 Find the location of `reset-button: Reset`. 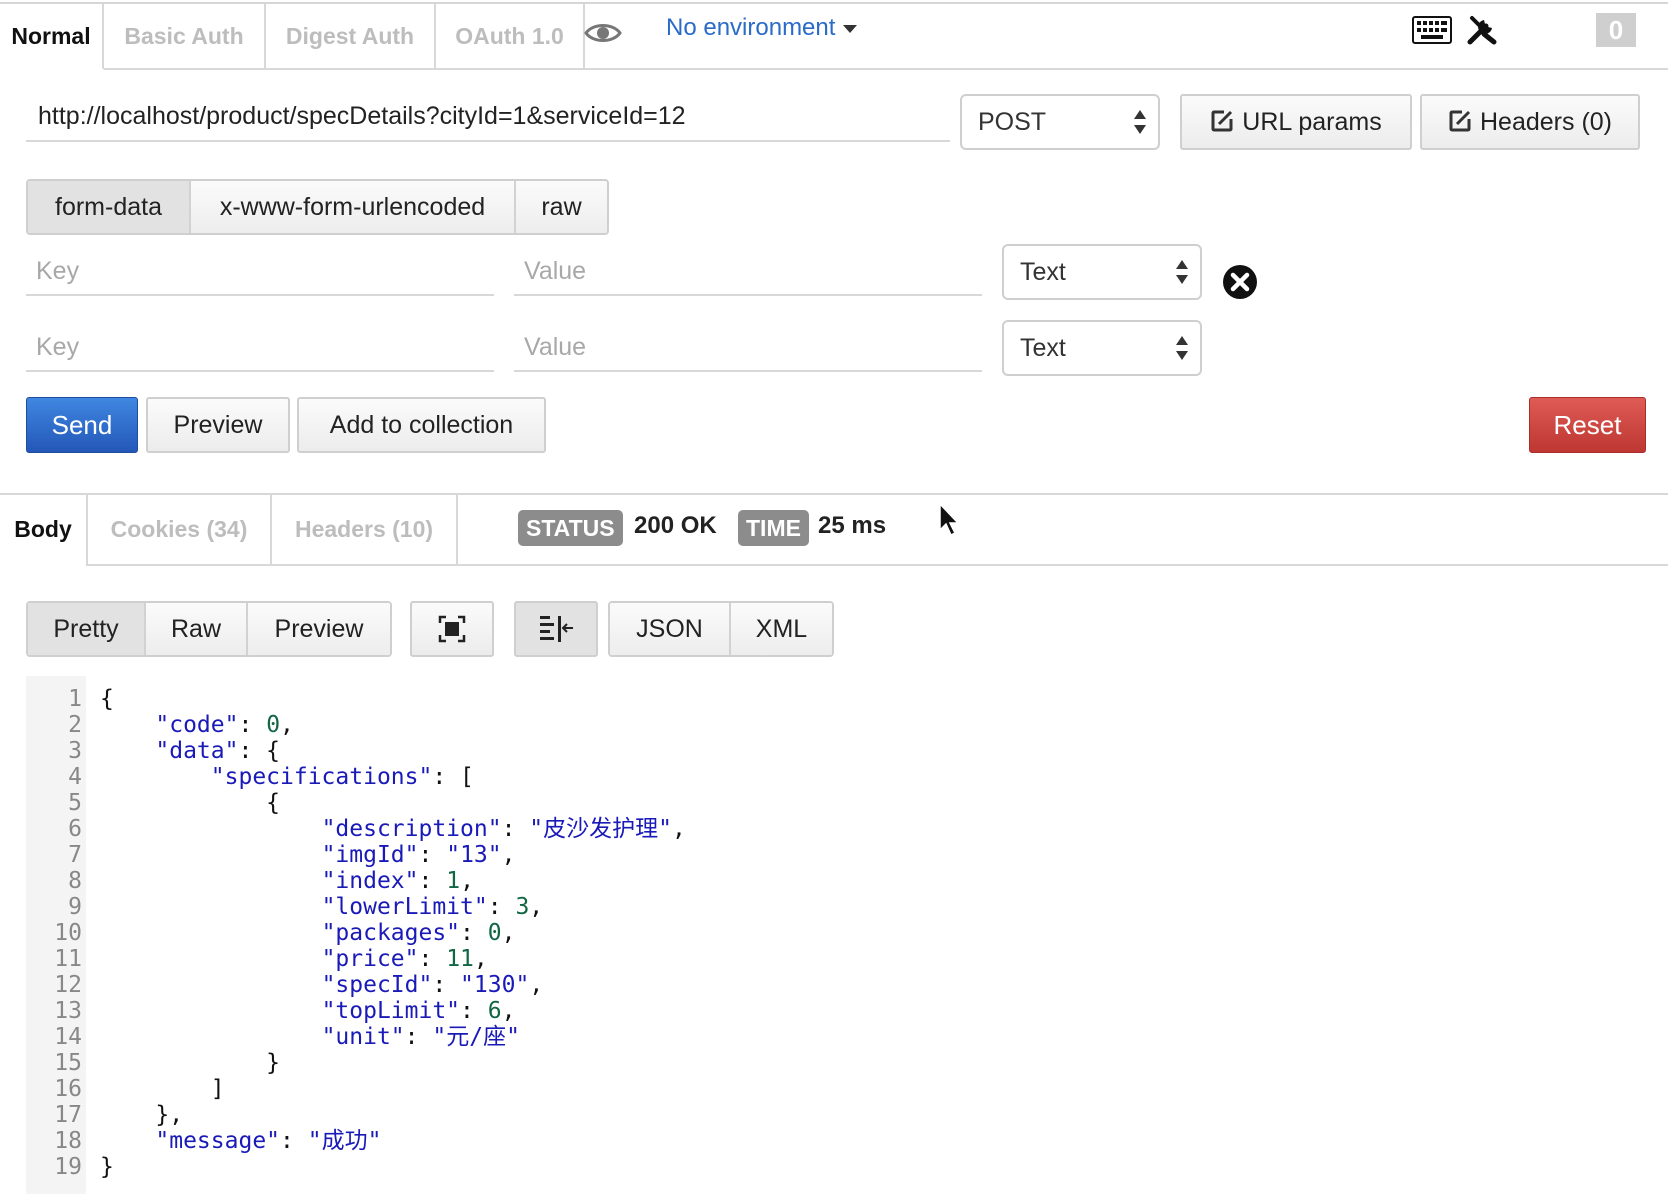

reset-button: Reset is located at coordinates (1587, 425).